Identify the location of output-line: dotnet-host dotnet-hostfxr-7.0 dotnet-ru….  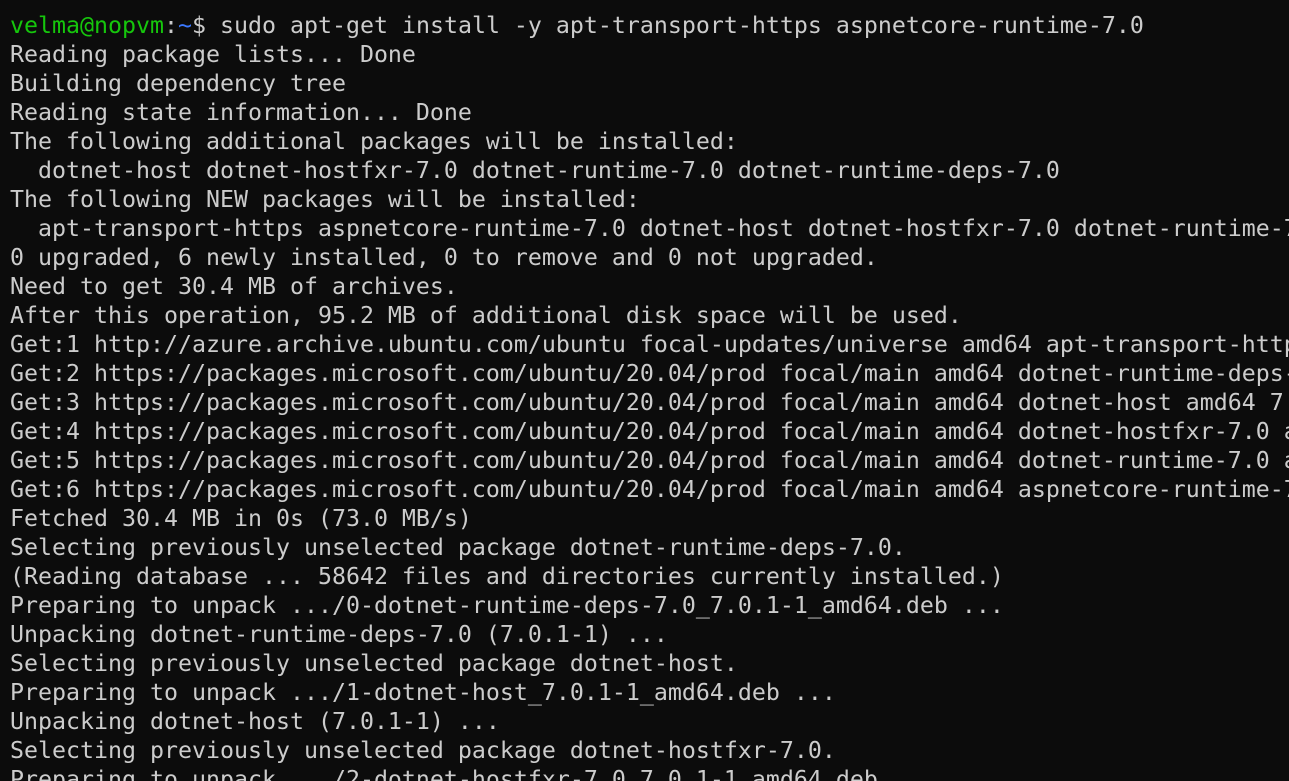
(535, 170).